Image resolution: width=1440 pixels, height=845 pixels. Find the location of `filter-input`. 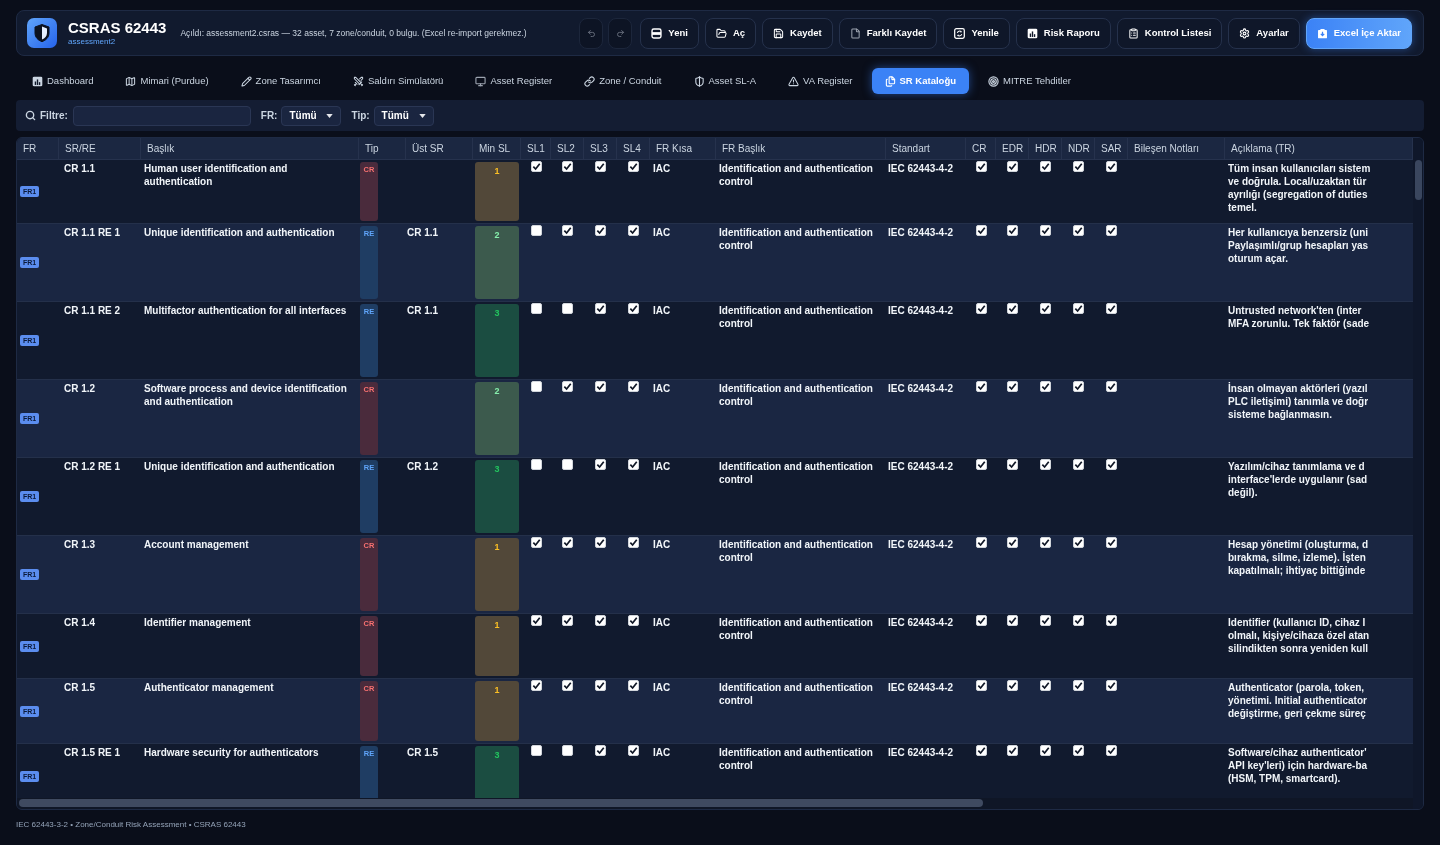

filter-input is located at coordinates (161, 115).